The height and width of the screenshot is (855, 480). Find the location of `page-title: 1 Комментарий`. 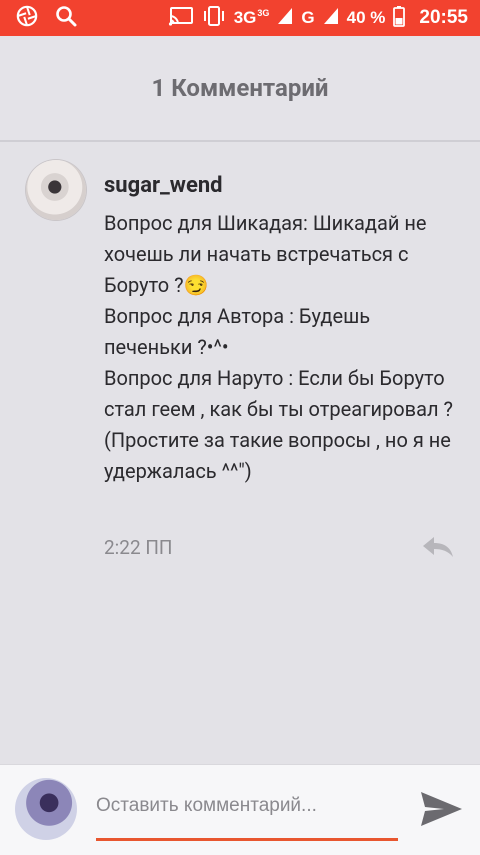

page-title: 1 Комментарий is located at coordinates (240, 88).